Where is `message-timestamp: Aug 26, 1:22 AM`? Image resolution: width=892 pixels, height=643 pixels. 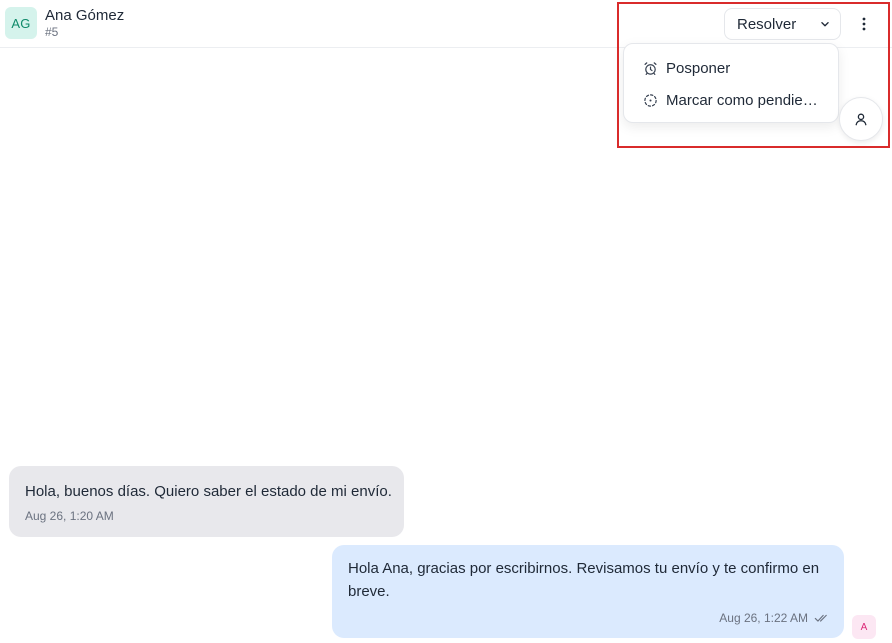
message-timestamp: Aug 26, 1:22 AM is located at coordinates (763, 618).